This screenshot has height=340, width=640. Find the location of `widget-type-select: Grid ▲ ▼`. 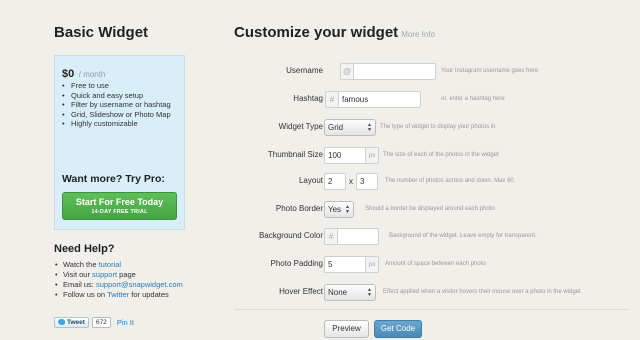

widget-type-select: Grid ▲ ▼ is located at coordinates (350, 127).